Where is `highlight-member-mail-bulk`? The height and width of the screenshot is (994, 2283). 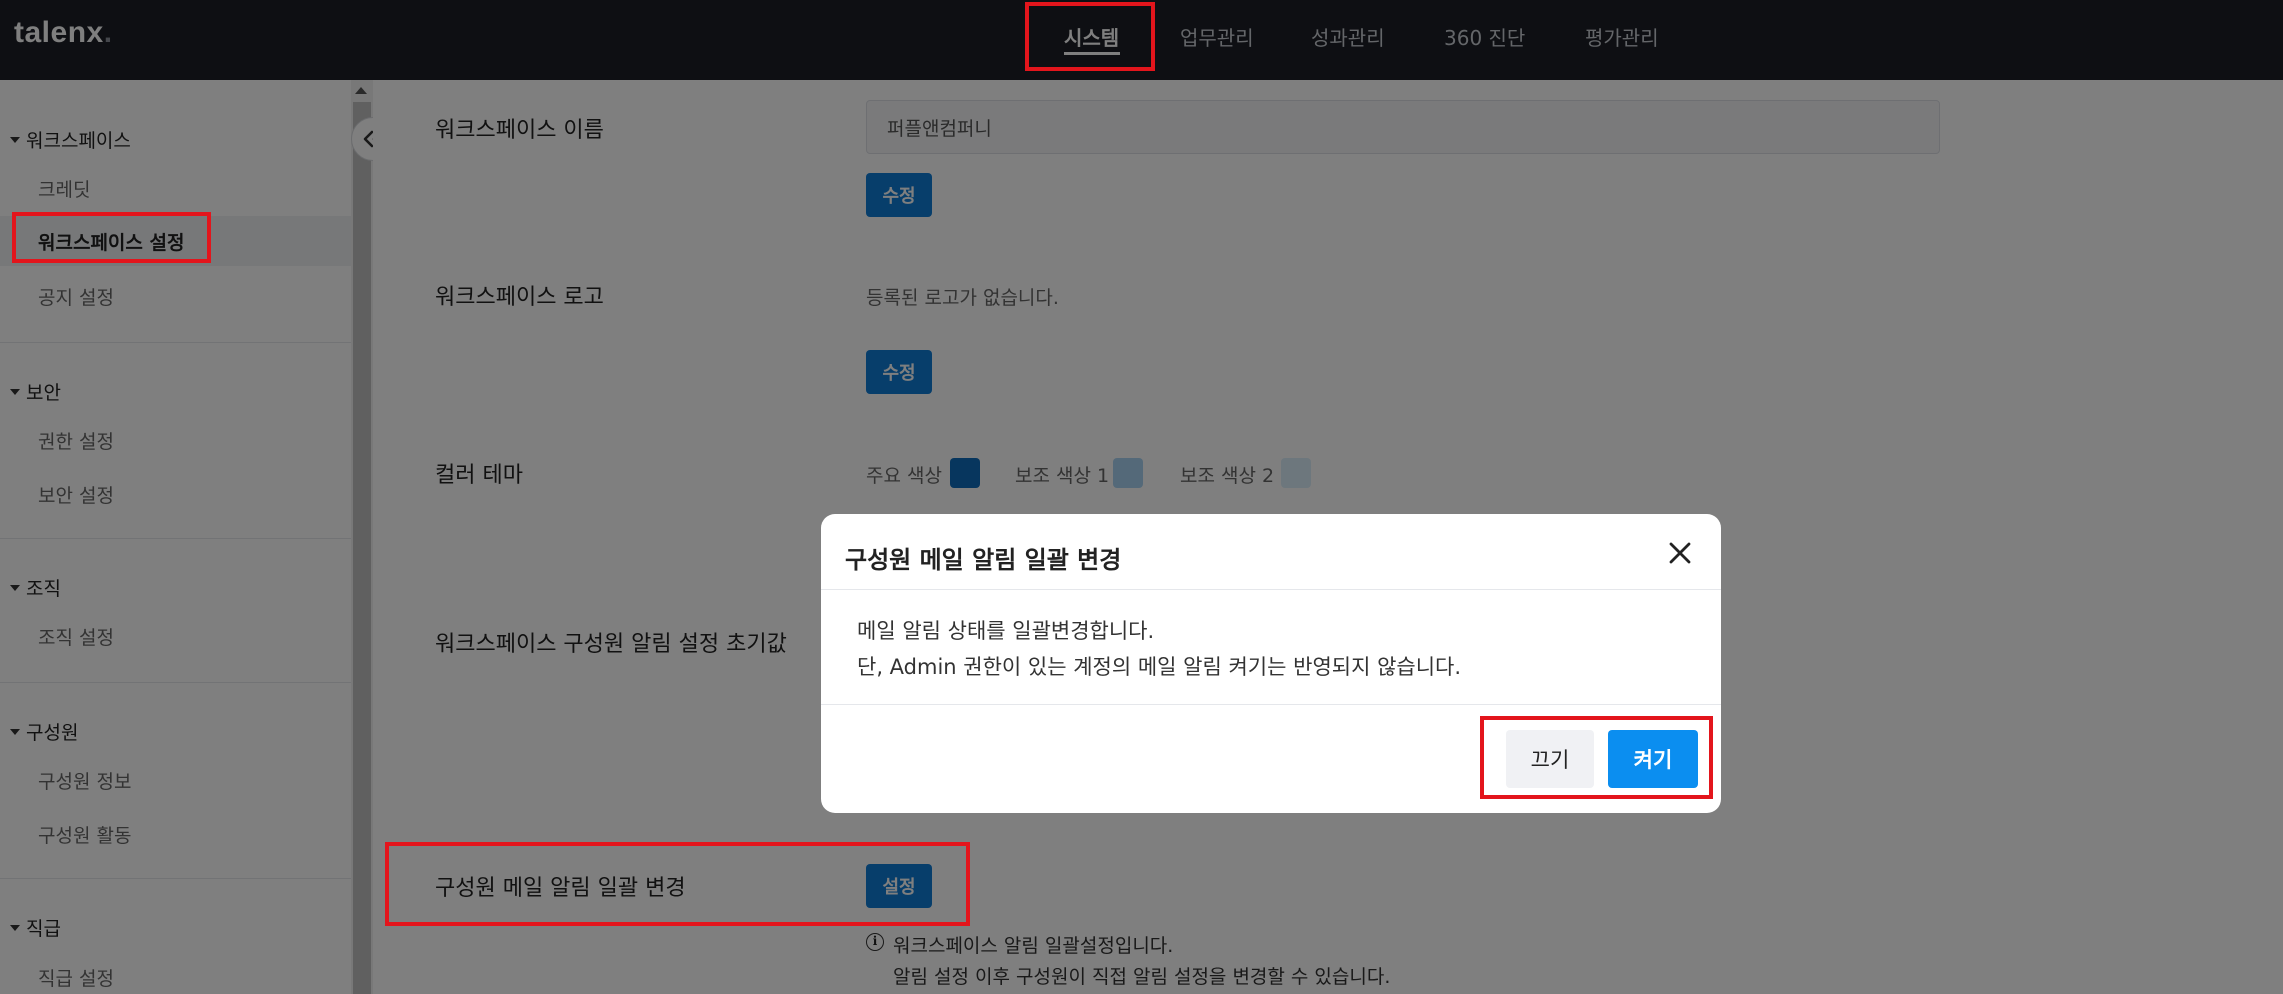 highlight-member-mail-bulk is located at coordinates (677, 884).